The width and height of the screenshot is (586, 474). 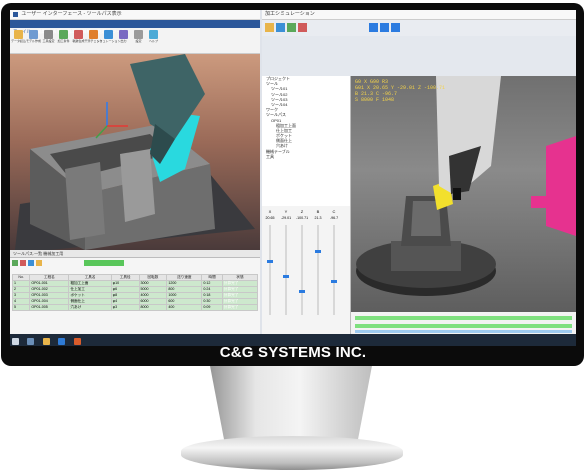 I want to click on table-cell: 8000, so click(x=153, y=307).